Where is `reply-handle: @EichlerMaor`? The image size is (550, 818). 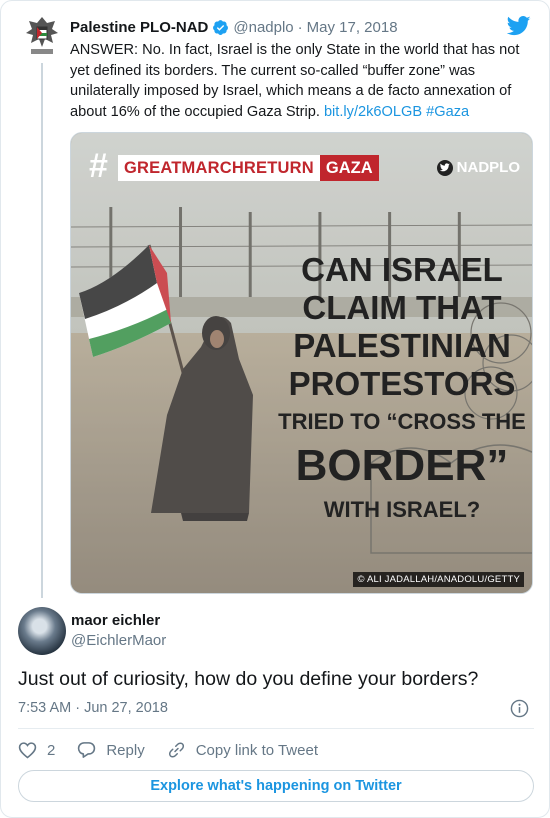 reply-handle: @EichlerMaor is located at coordinates (118, 640).